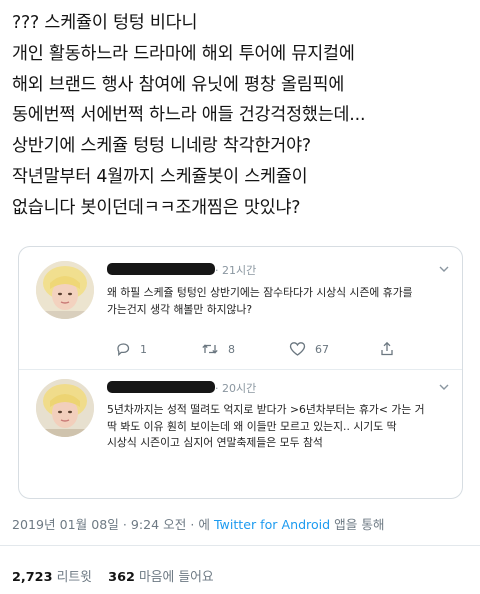  Describe the element at coordinates (215, 442) in the screenshot. I see `reply-line: 시상식 시즌이고 심지어 연말축제들은 모두 참석` at that location.